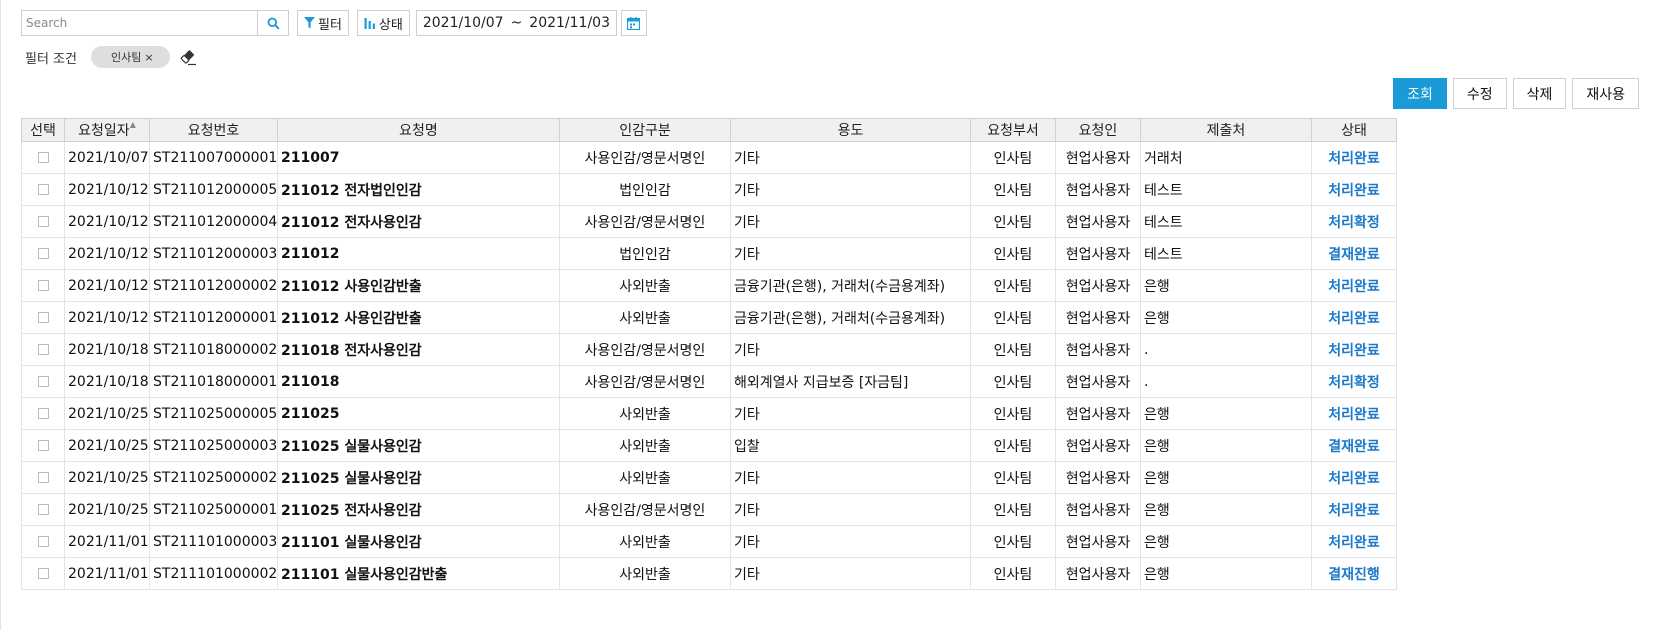  What do you see at coordinates (272, 23) in the screenshot?
I see `search-button` at bounding box center [272, 23].